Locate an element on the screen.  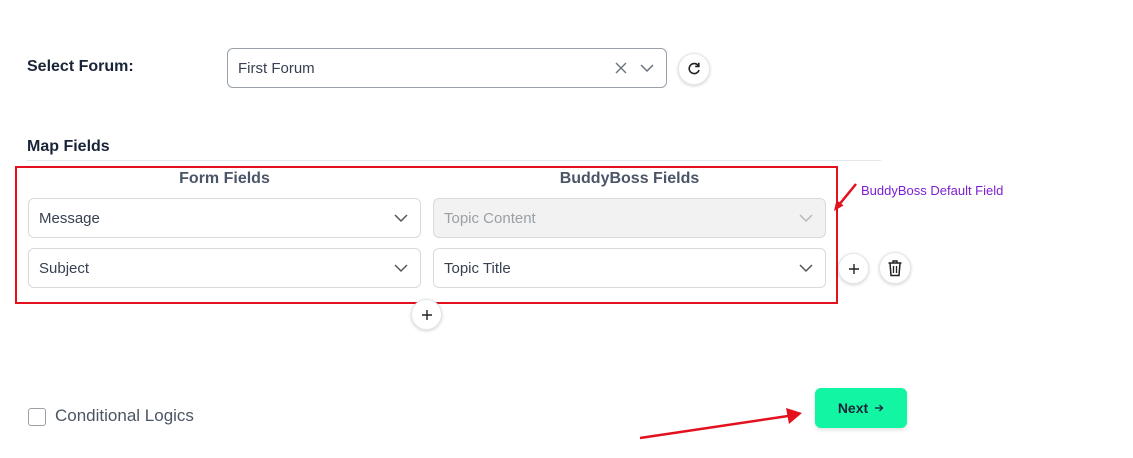
next-button-label: Next is located at coordinates (853, 408).